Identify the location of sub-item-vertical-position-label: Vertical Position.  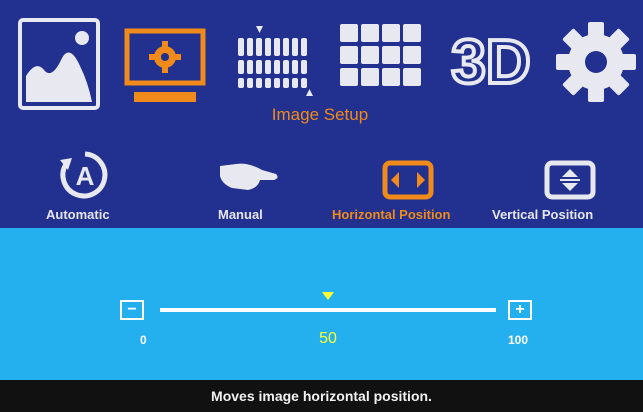
(542, 214).